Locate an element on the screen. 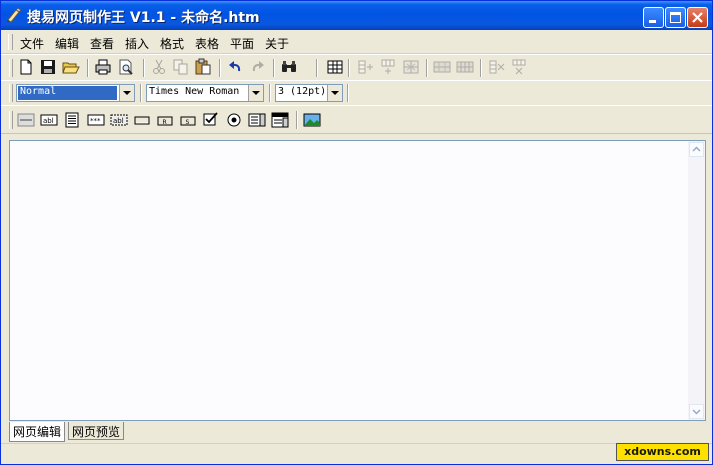  new-icon is located at coordinates (26, 67).